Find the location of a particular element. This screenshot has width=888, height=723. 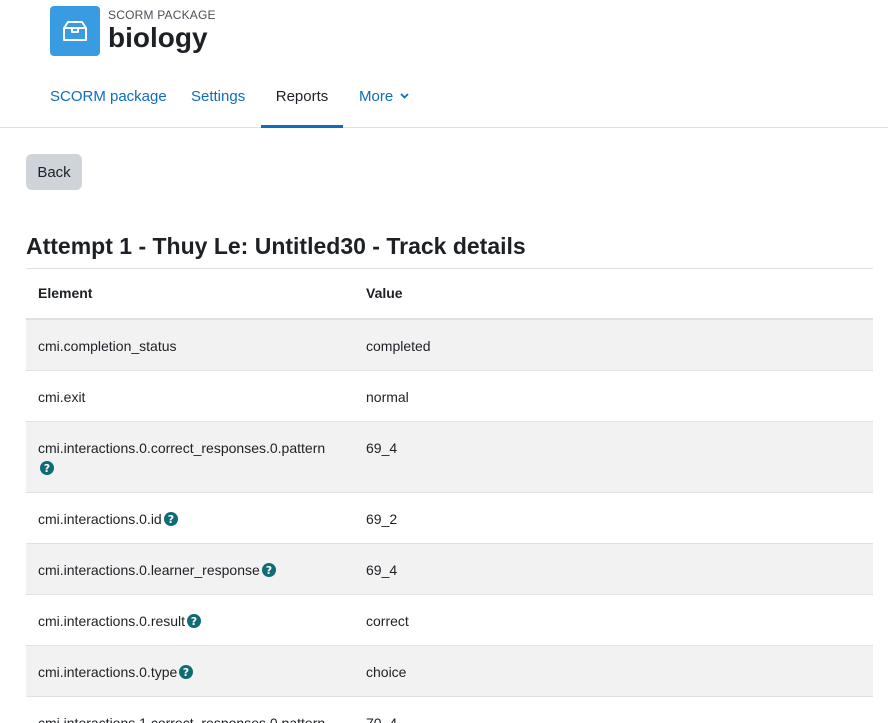

table-row: cmi.exit normal is located at coordinates (449, 395).